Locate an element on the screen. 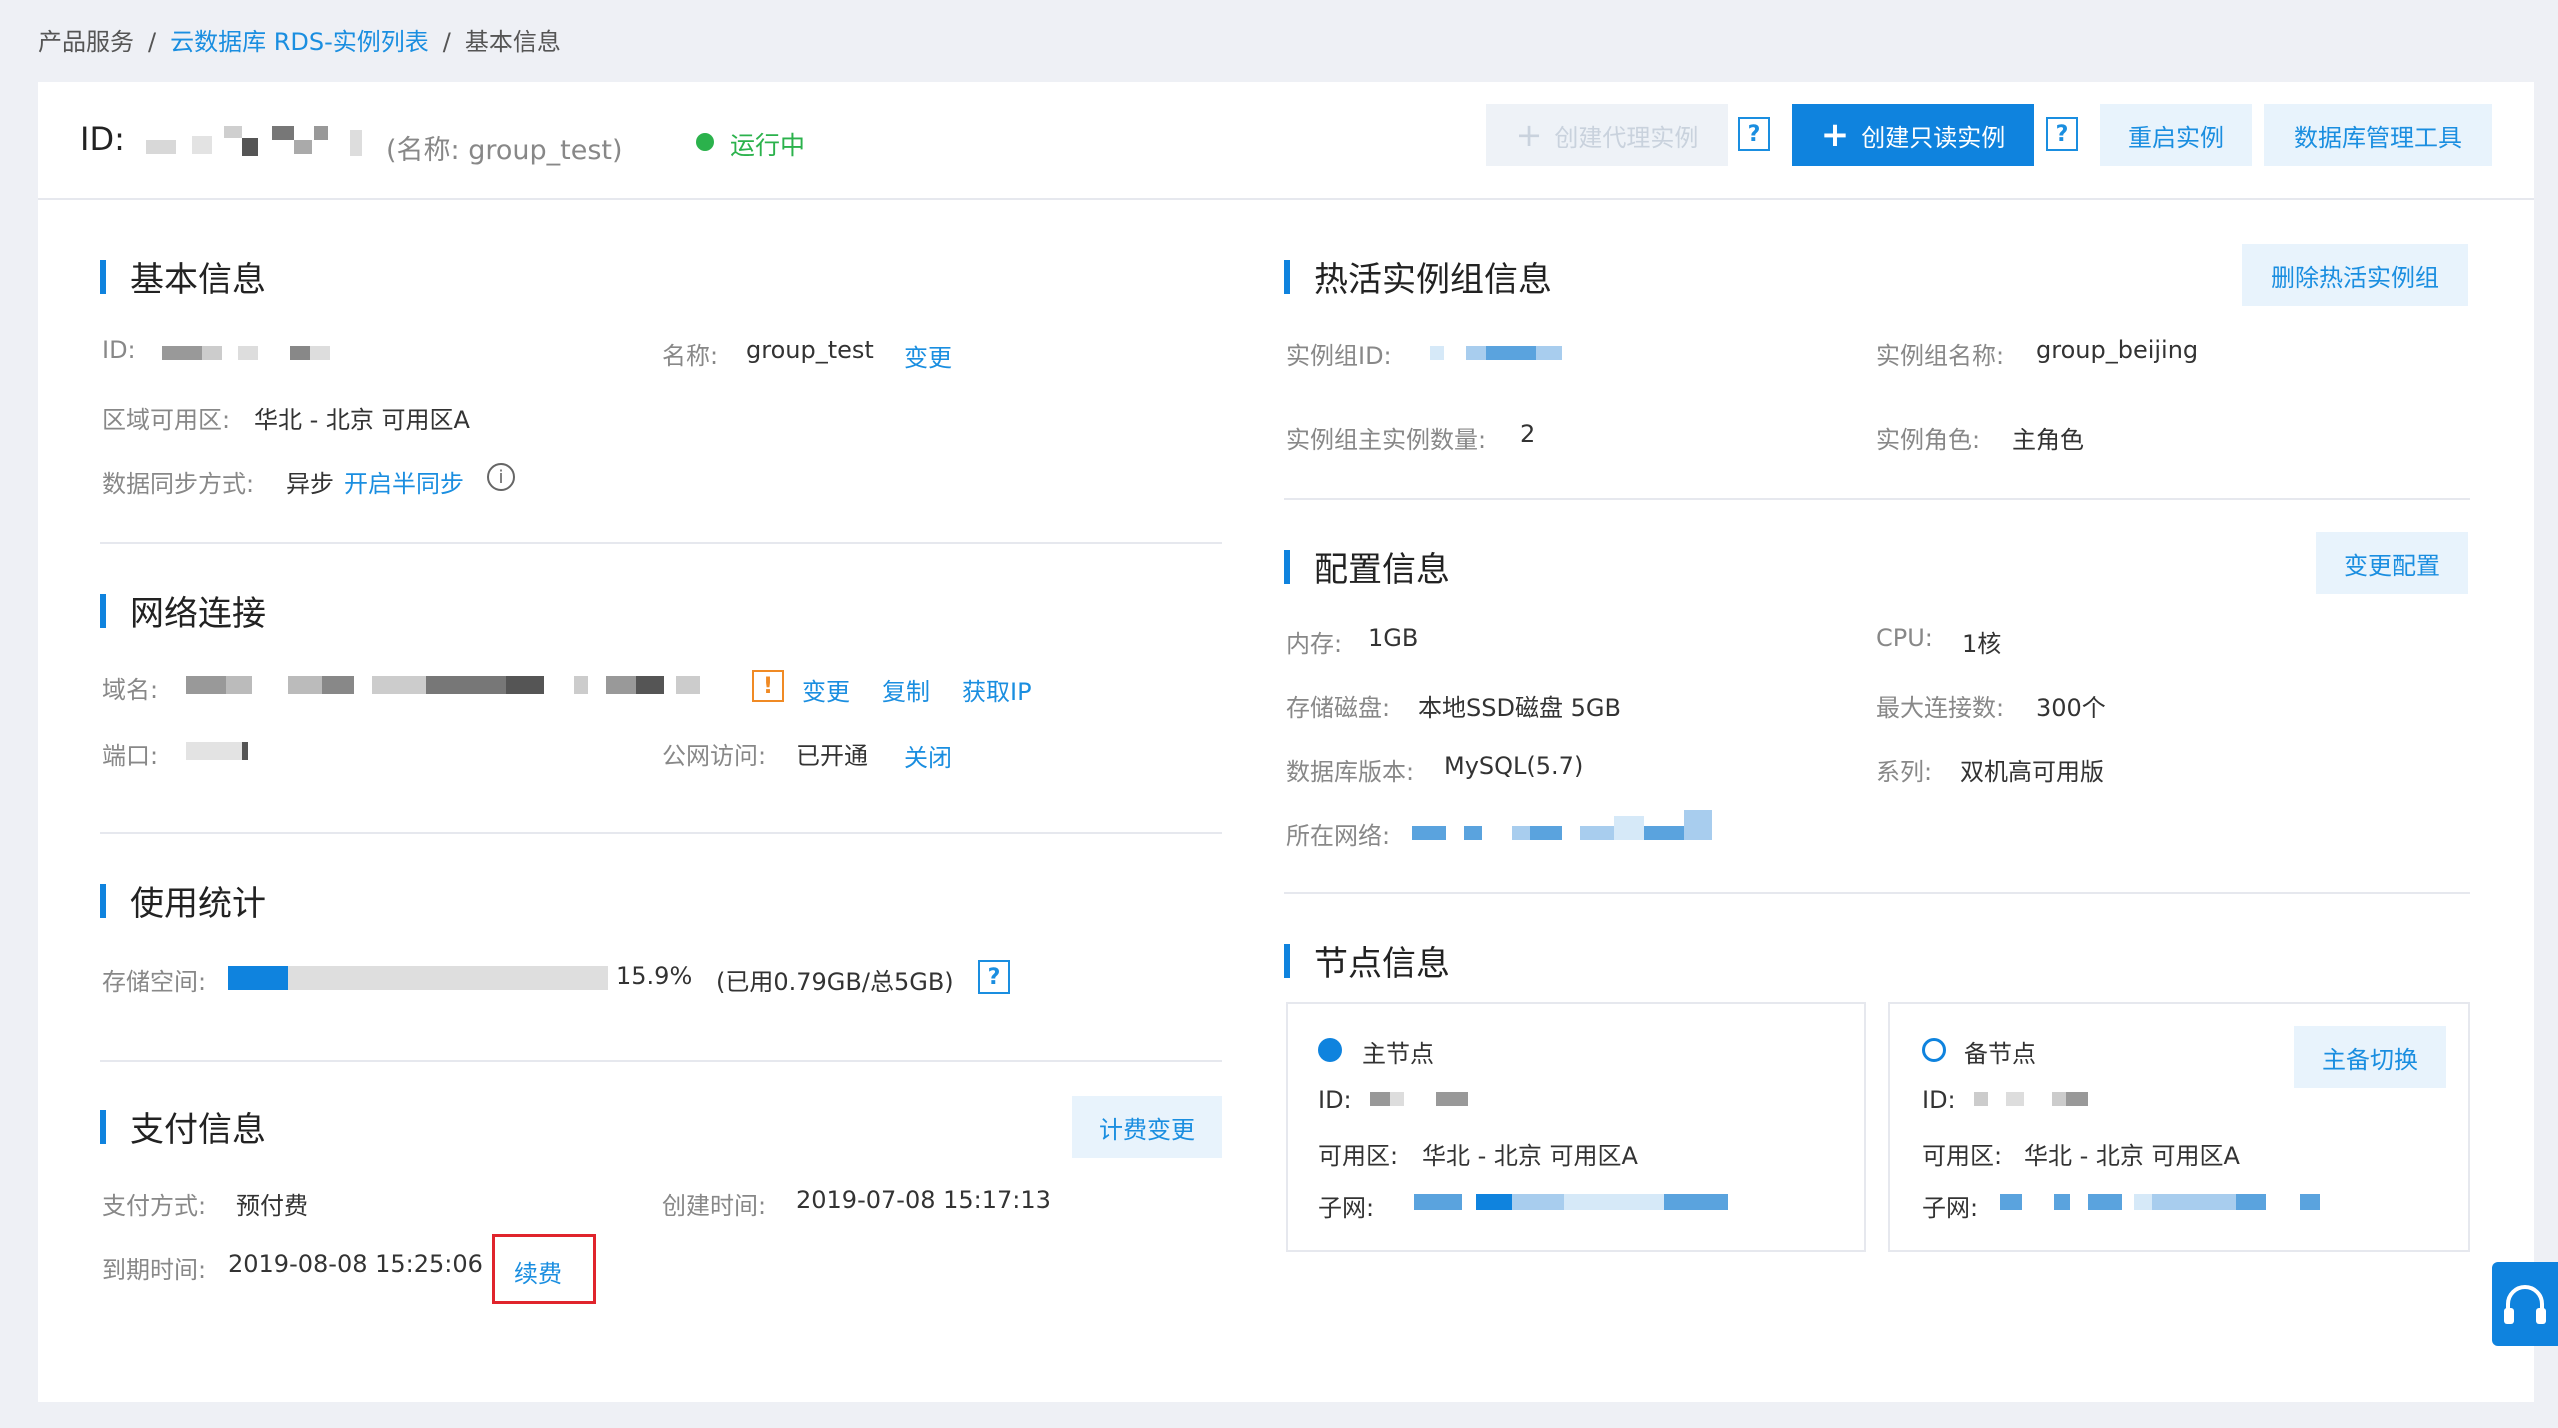  expire-time-label: 到期时间: is located at coordinates (154, 1270).